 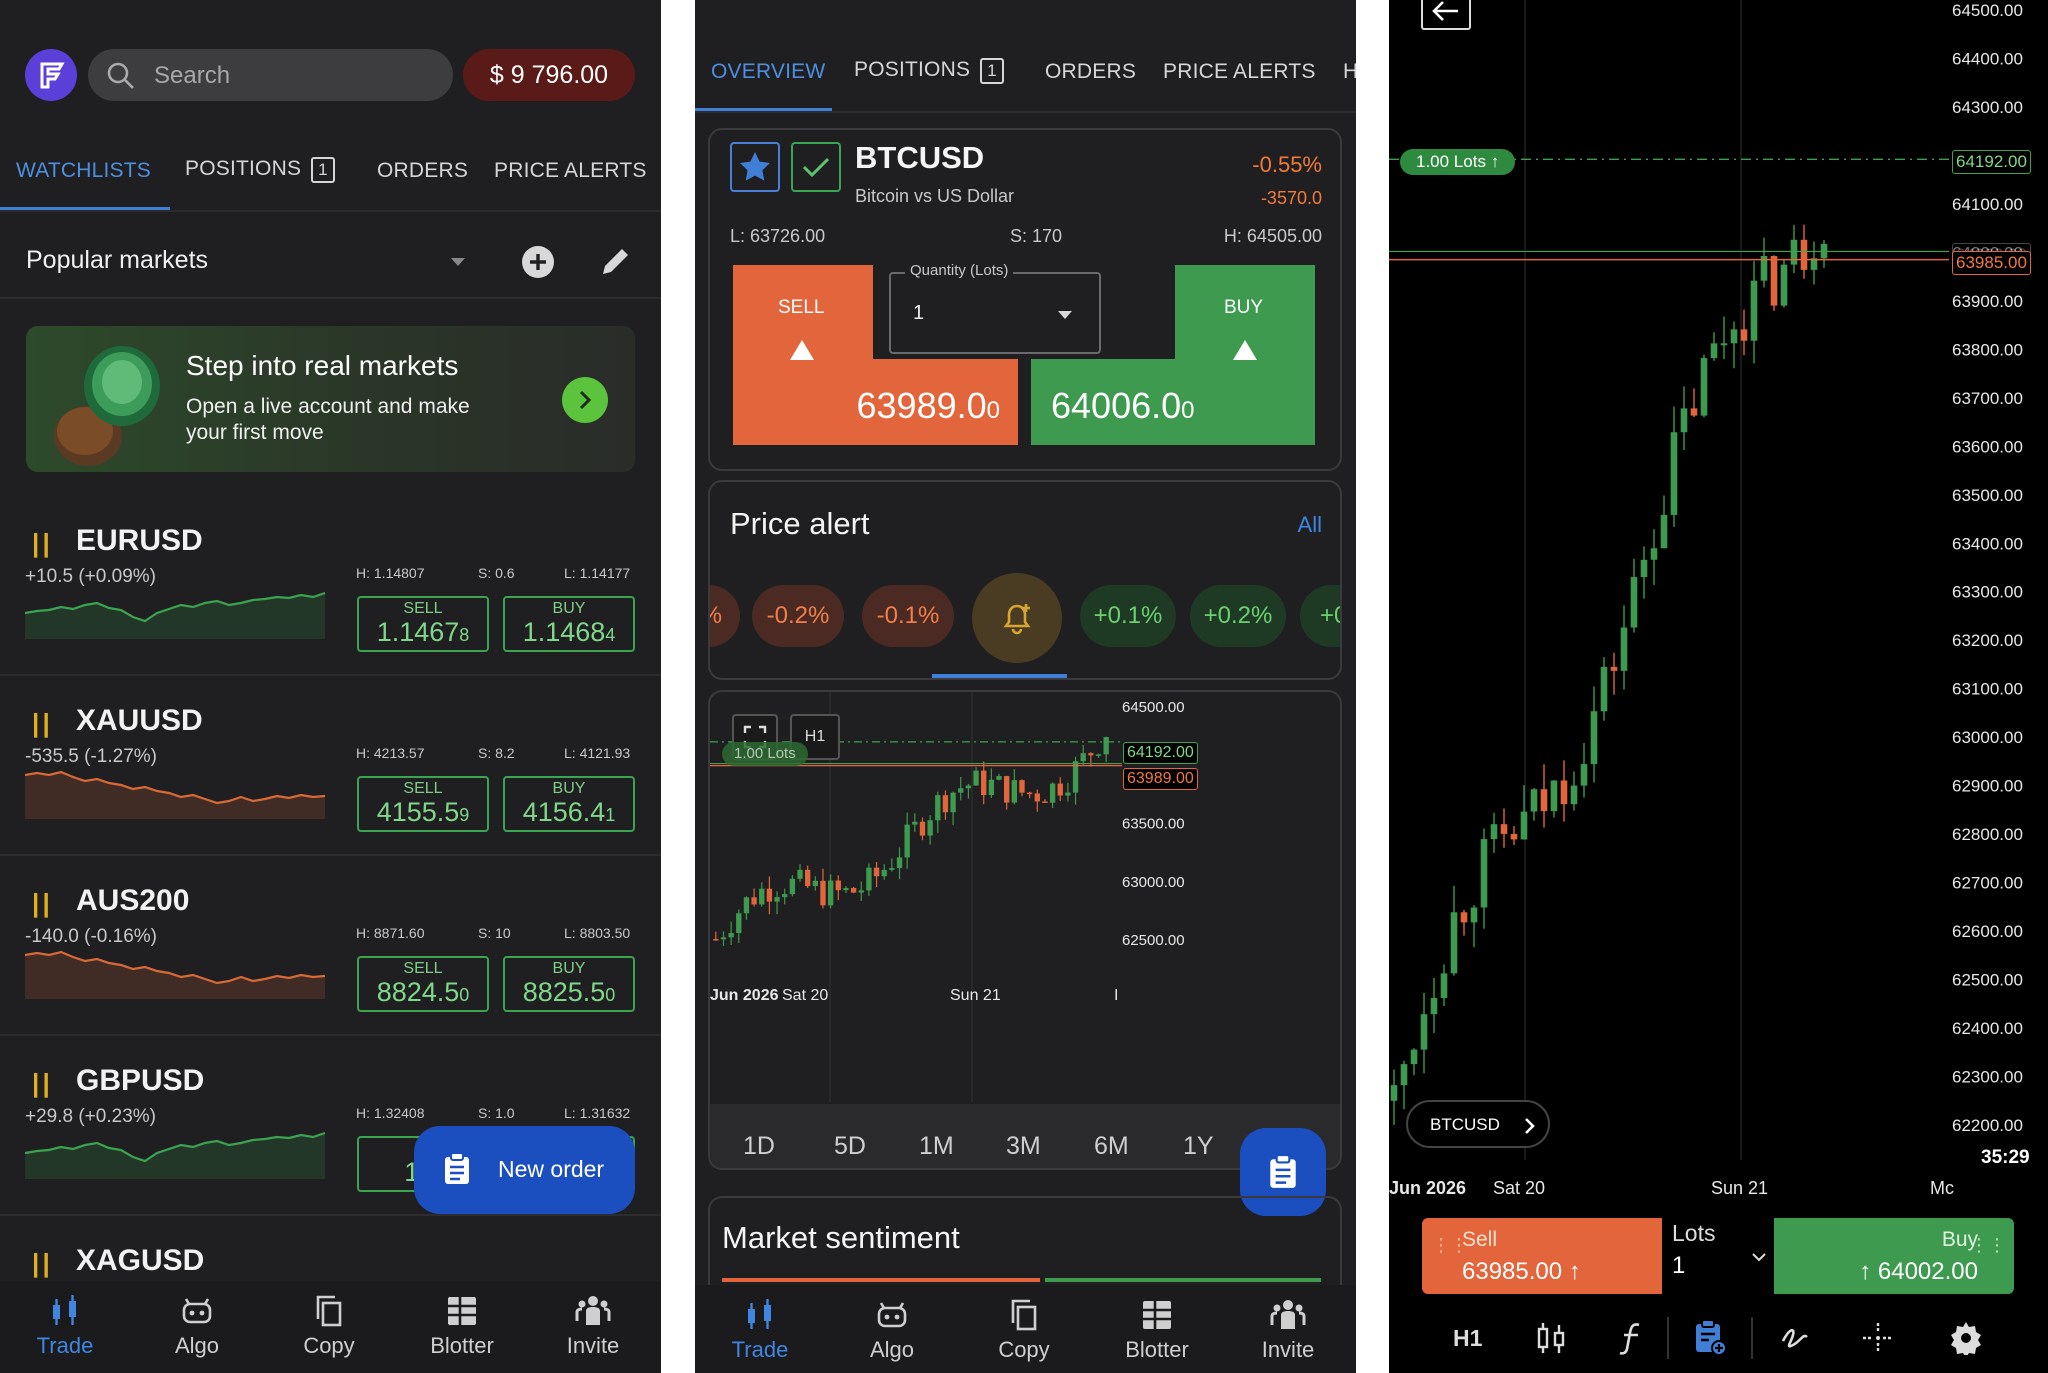 What do you see at coordinates (1123, 406) in the screenshot?
I see `buy-price: 64006.00` at bounding box center [1123, 406].